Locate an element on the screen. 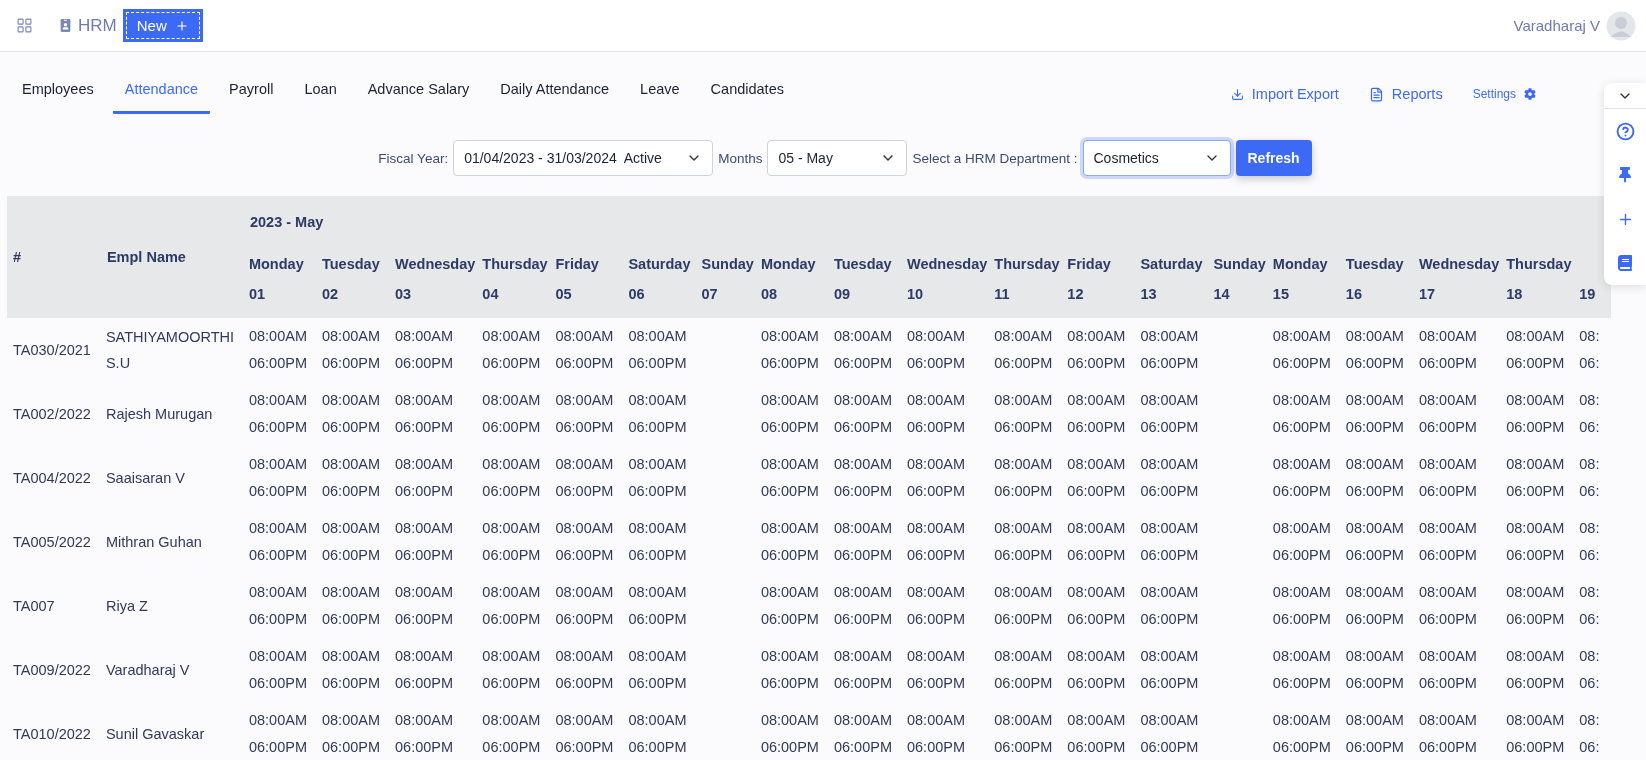  filter-label: Select a HRM Department : is located at coordinates (995, 158).